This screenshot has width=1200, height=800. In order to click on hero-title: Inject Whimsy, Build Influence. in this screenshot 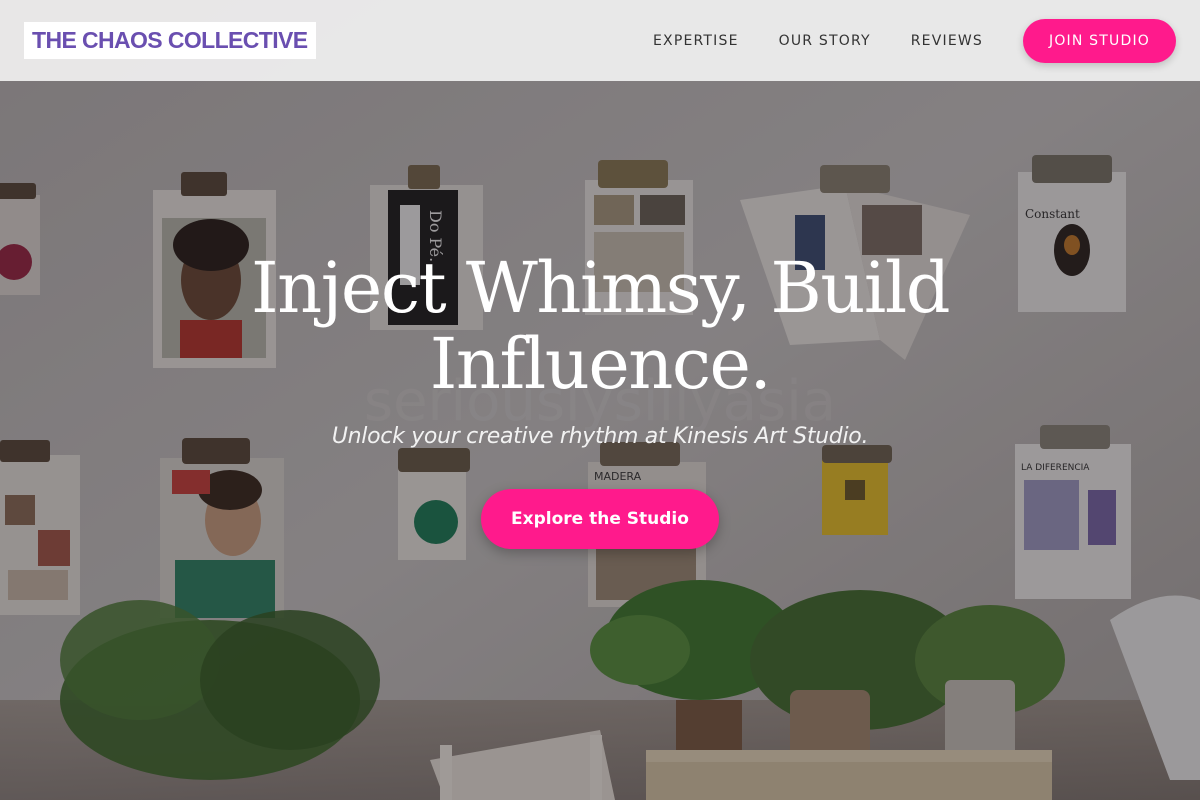, I will do `click(600, 326)`.